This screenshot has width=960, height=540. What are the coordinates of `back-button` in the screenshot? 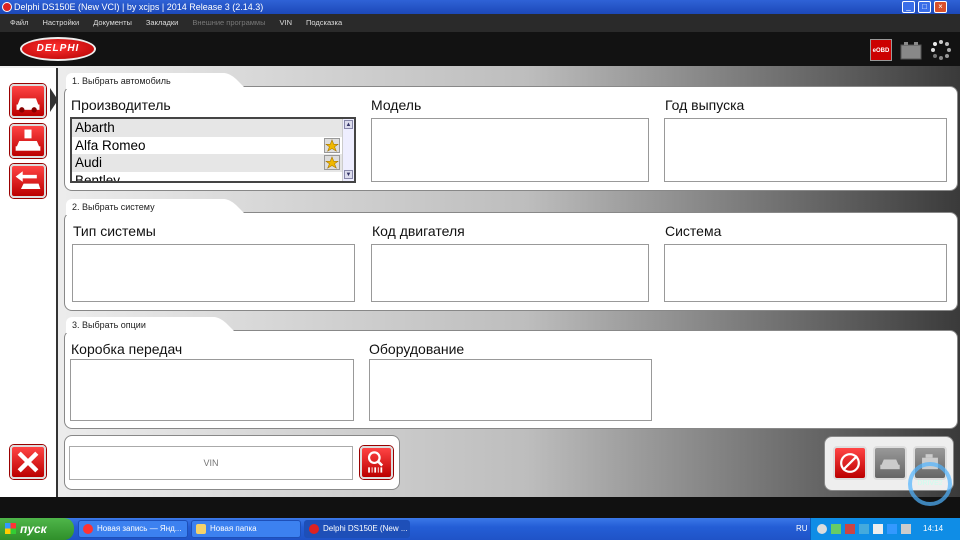 It's located at (28, 181).